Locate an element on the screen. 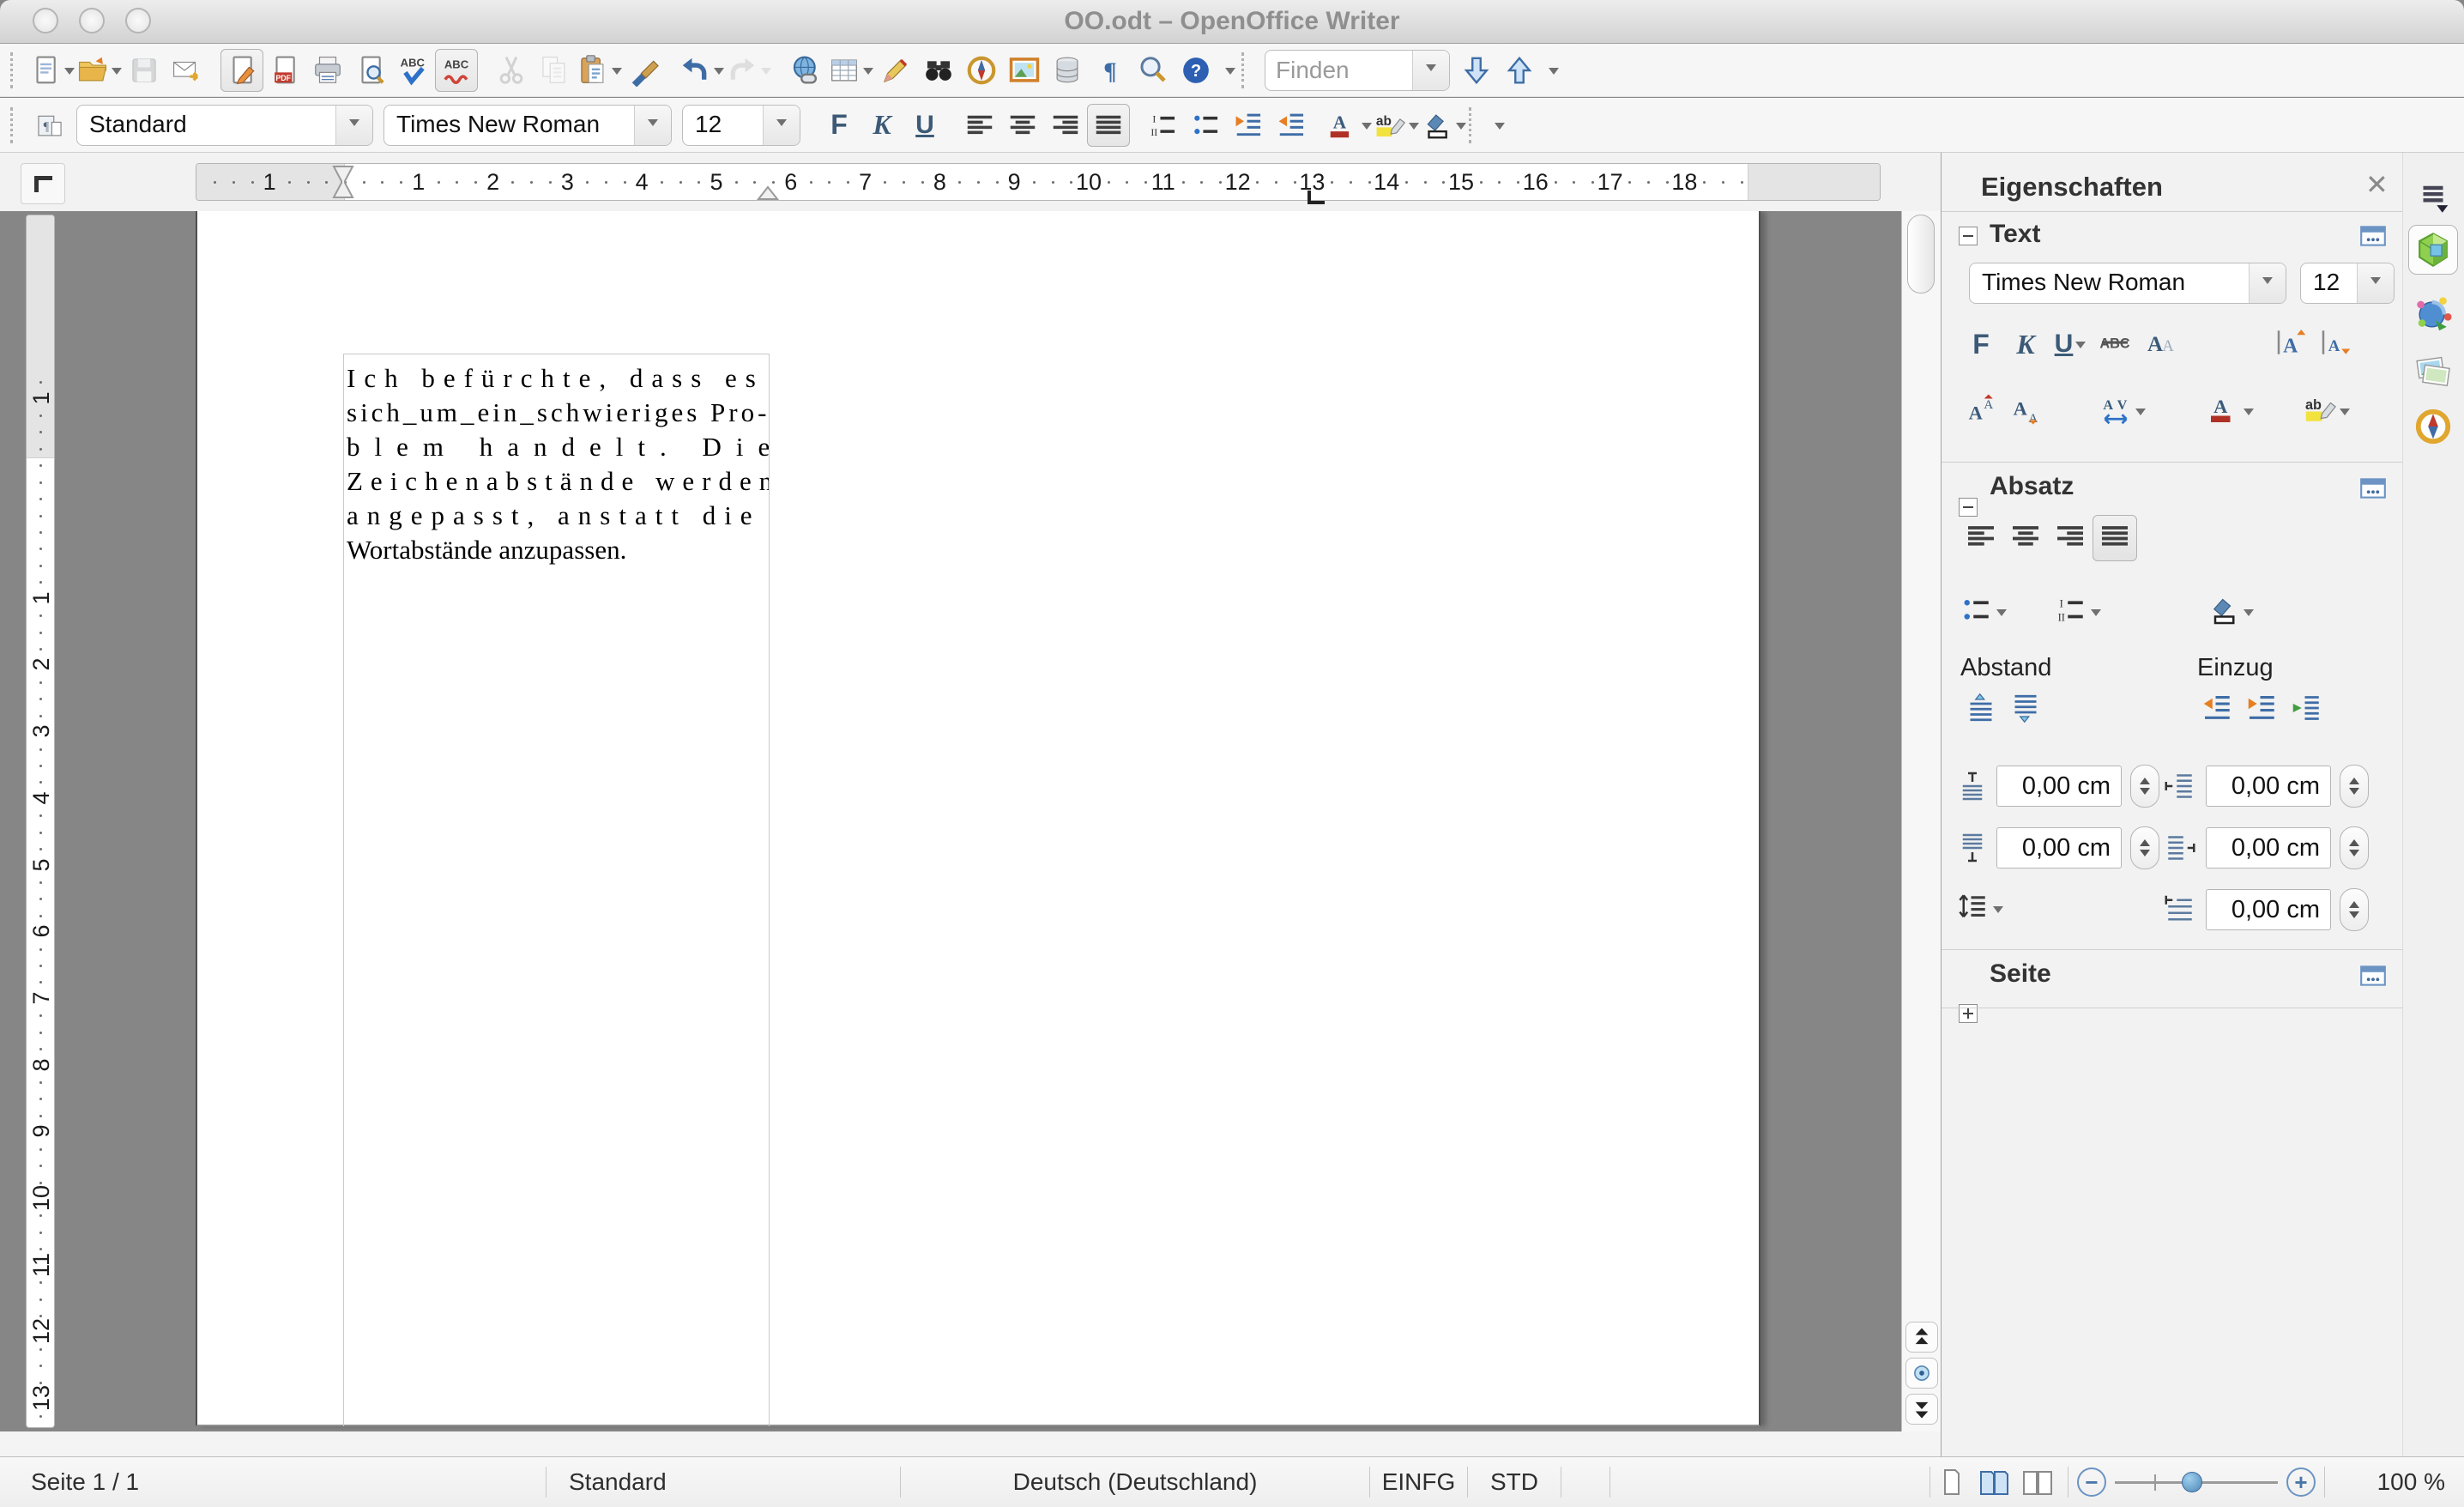  hanging-indent-button is located at coordinates (2307, 710).